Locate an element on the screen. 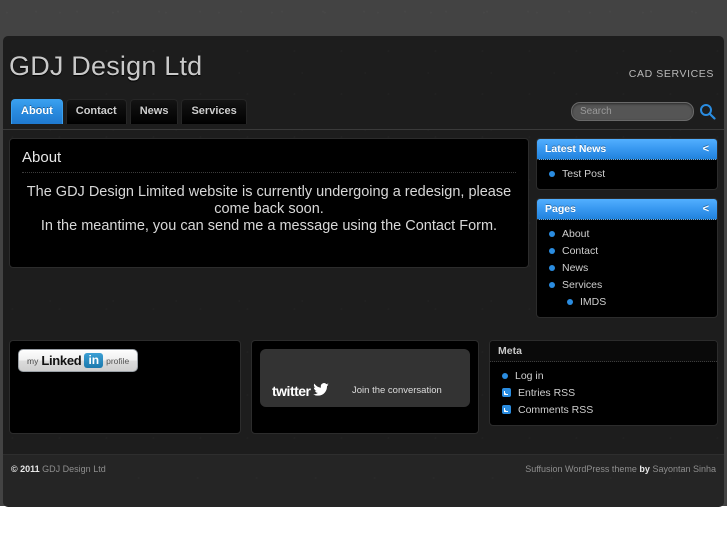 The width and height of the screenshot is (727, 545). widget-body-pages: About Contact News Services IMDS is located at coordinates (627, 268).